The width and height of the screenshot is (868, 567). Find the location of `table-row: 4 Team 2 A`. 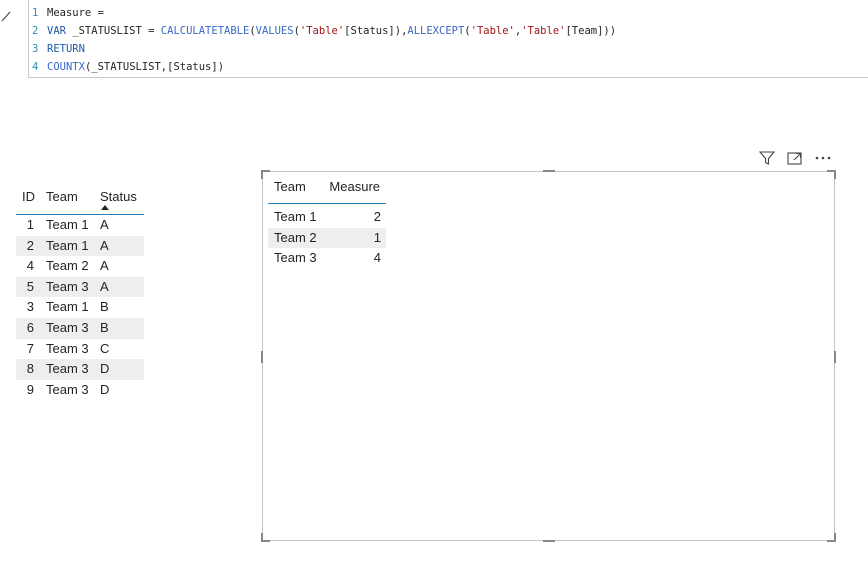

table-row: 4 Team 2 A is located at coordinates (80, 266).